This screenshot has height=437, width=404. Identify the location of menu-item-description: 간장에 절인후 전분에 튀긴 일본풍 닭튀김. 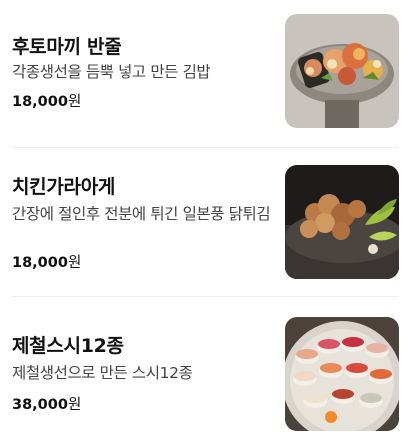
(141, 214).